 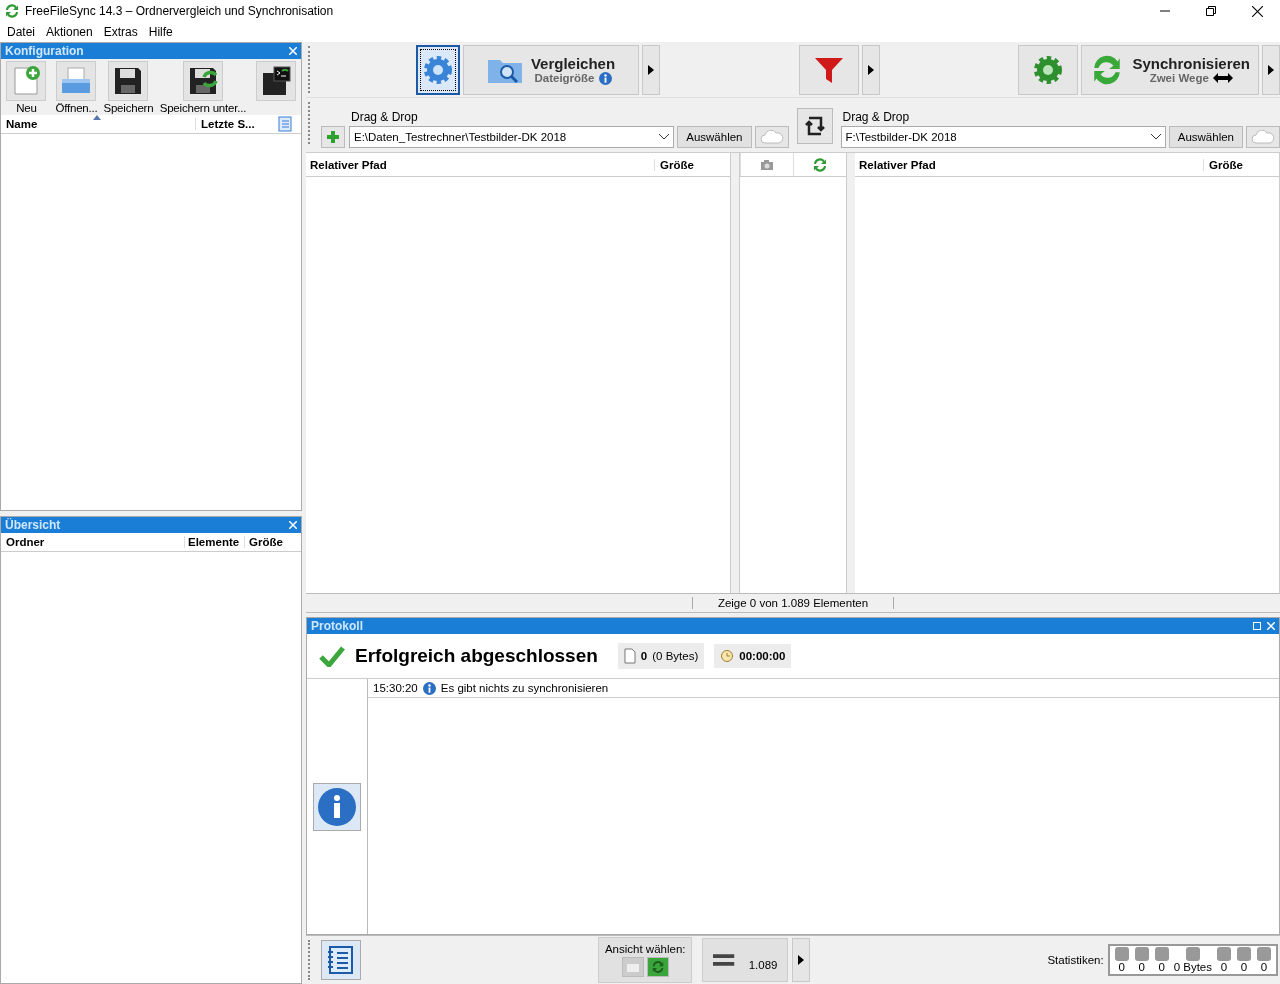 I want to click on column-header: Name, so click(x=98, y=124).